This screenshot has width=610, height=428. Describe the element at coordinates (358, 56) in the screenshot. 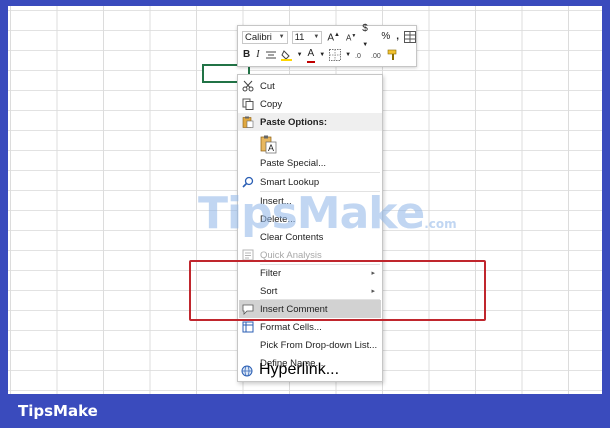

I see `svg-text: .0` at that location.